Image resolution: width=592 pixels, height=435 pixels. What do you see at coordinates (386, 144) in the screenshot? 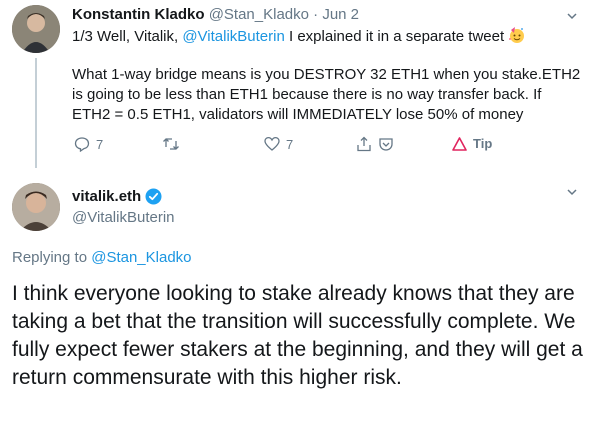
I see `pocket-save-icon` at bounding box center [386, 144].